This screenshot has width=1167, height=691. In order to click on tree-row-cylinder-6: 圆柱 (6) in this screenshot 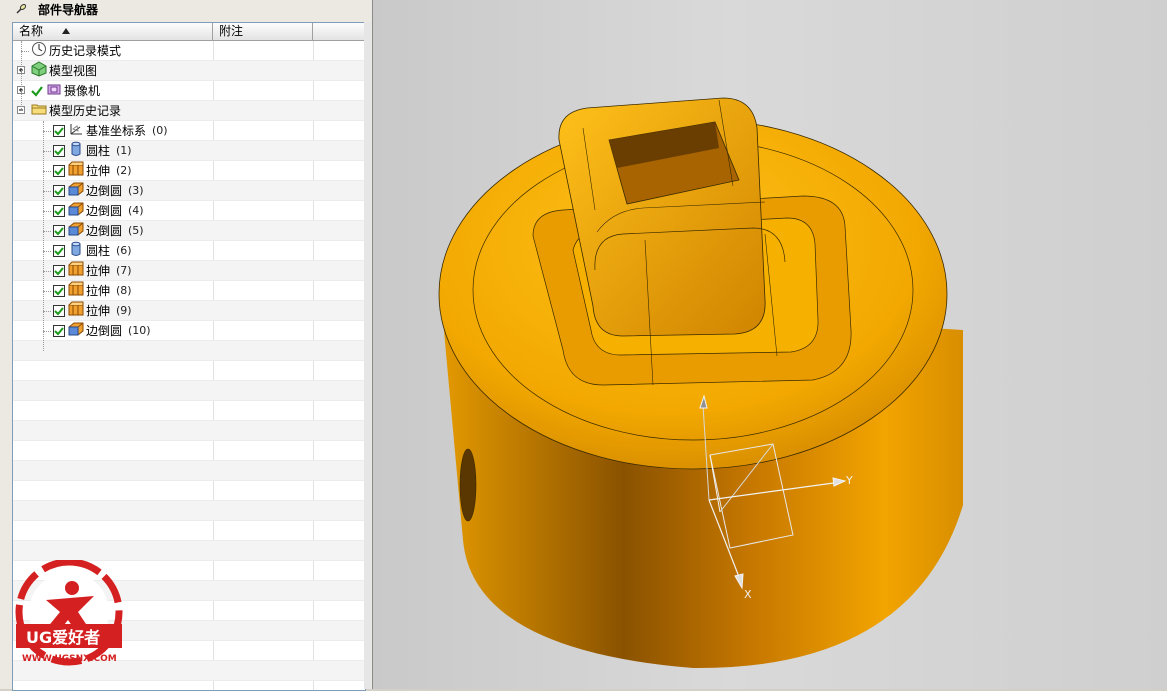, I will do `click(189, 251)`.